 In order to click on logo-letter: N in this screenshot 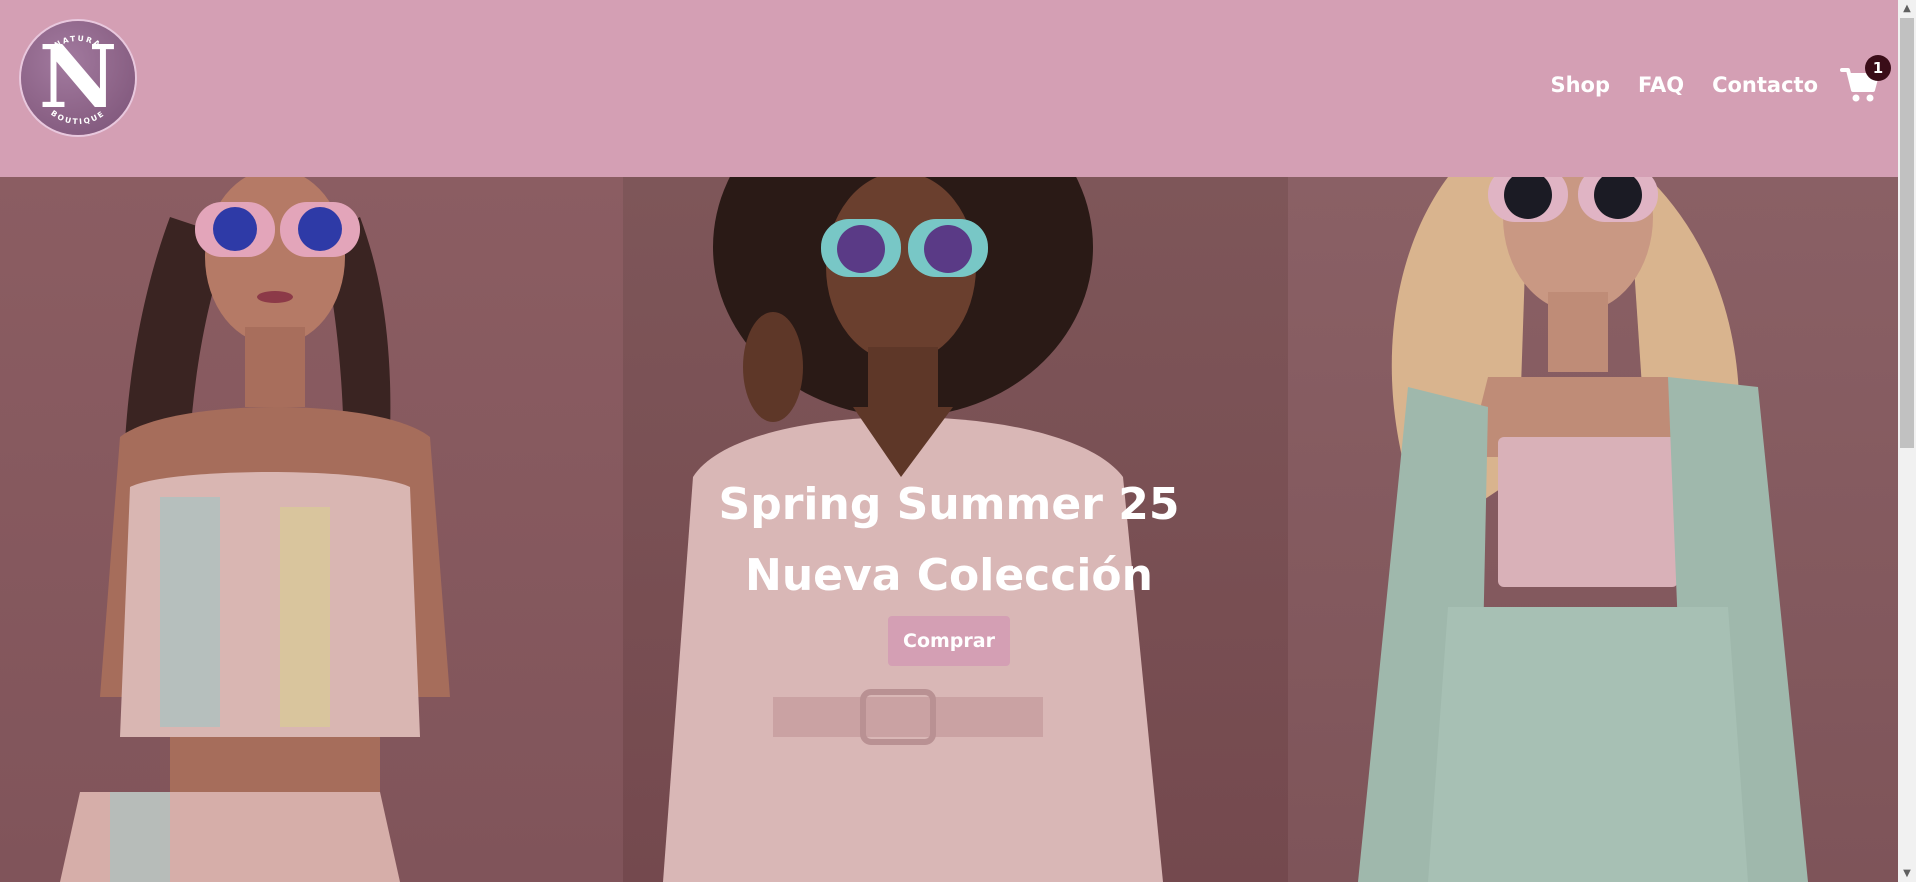, I will do `click(78, 77)`.